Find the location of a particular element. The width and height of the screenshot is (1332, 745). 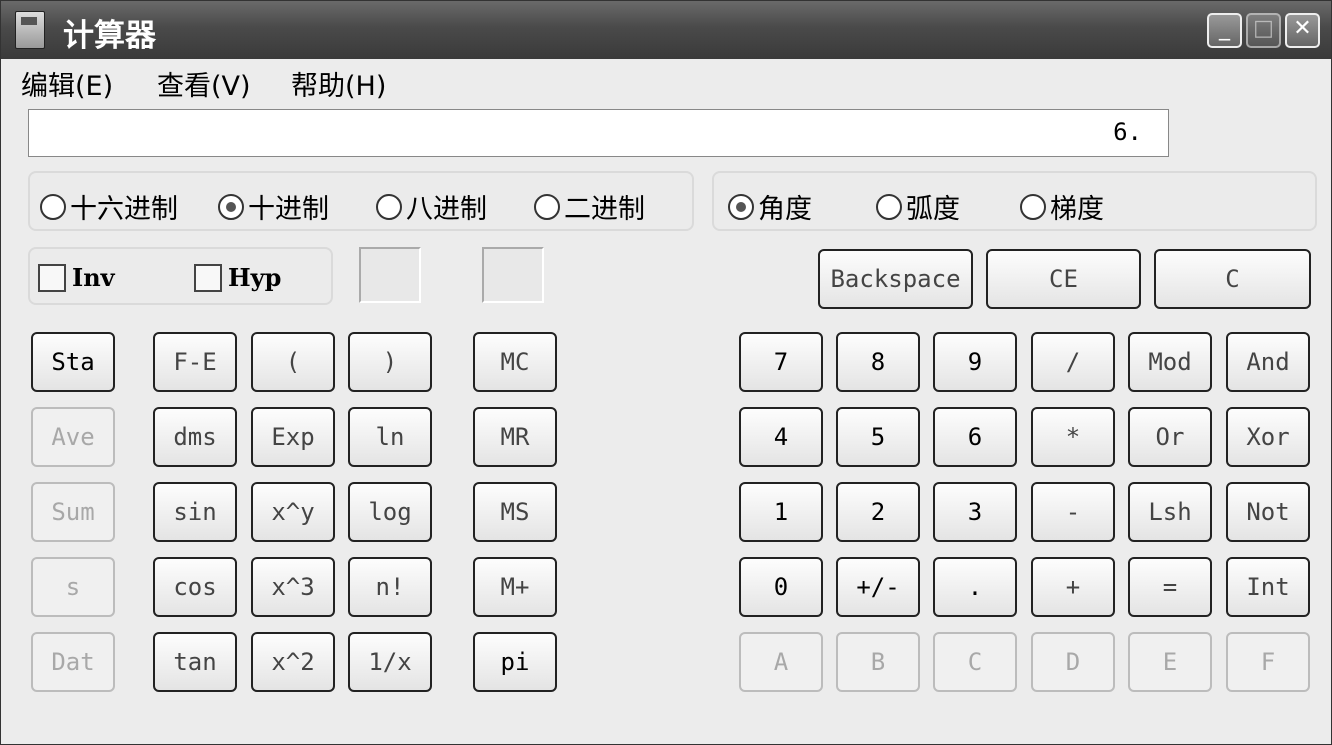

stat-button-ave: Ave is located at coordinates (73, 437).